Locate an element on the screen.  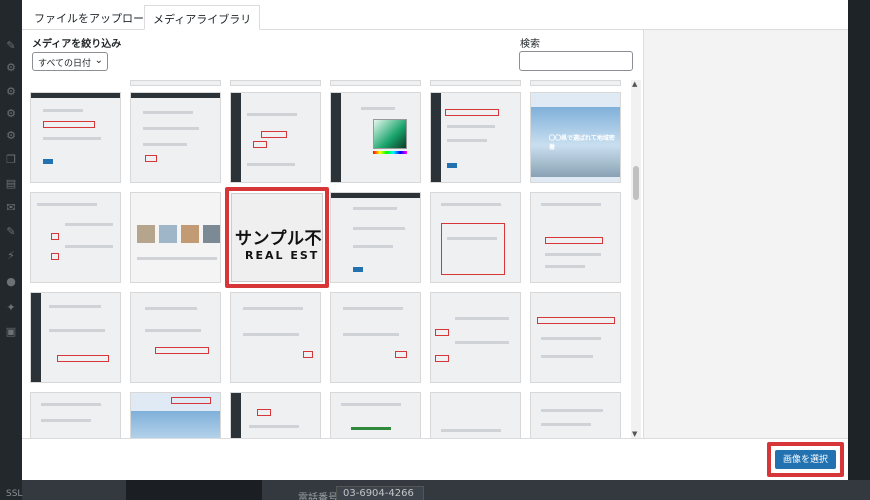
date-filter-select: すべての日付 ⌄ is located at coordinates (70, 61).